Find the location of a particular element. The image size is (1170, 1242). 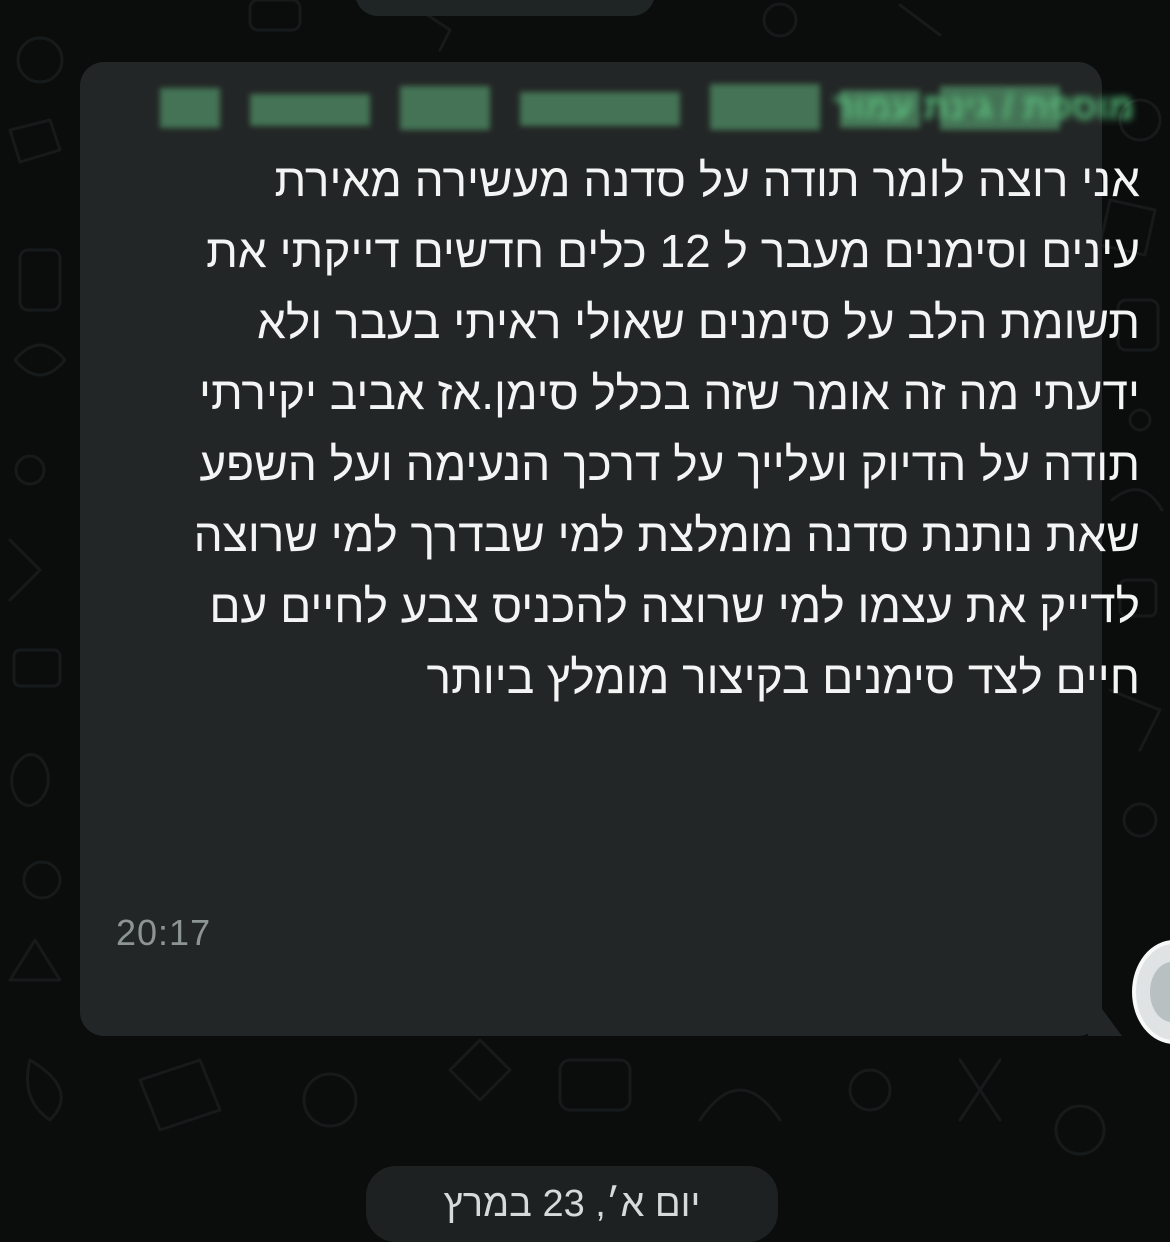

previous-message-pill is located at coordinates (505, 8).